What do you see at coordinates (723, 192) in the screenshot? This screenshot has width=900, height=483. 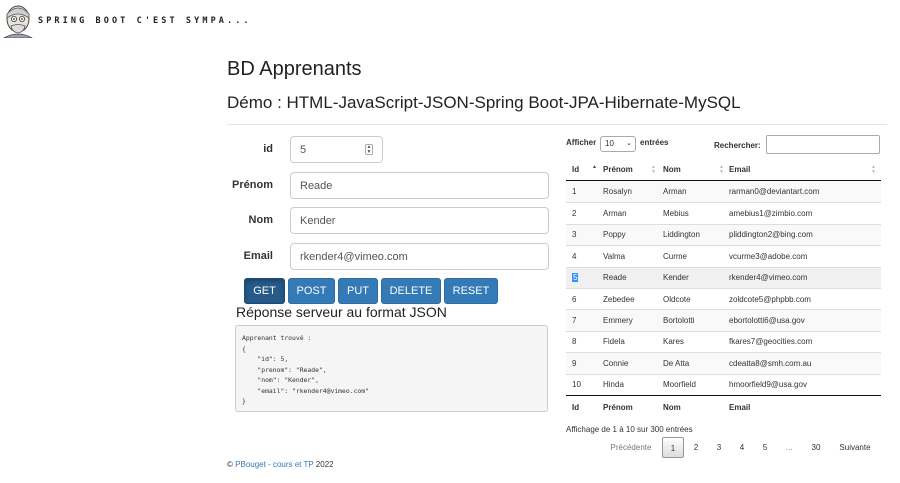 I see `table-row: 1 Rosalyn Arman rarman0@deviantart.com` at bounding box center [723, 192].